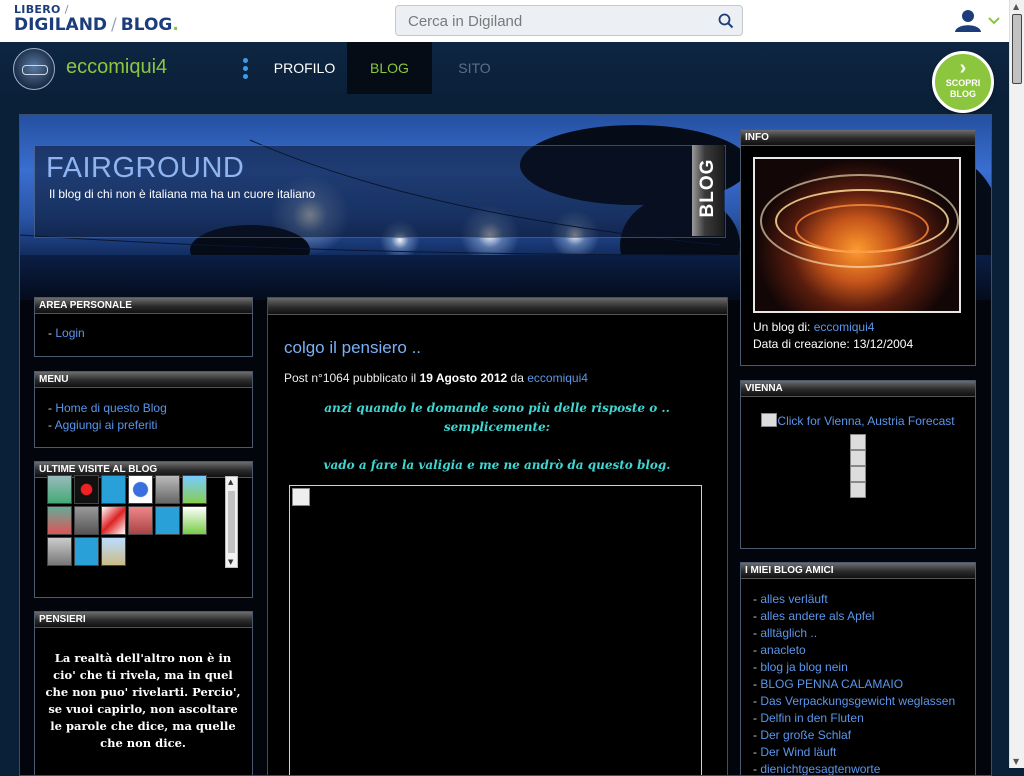 The width and height of the screenshot is (1024, 776). I want to click on friend-blog-link: anacleto, so click(782, 650).